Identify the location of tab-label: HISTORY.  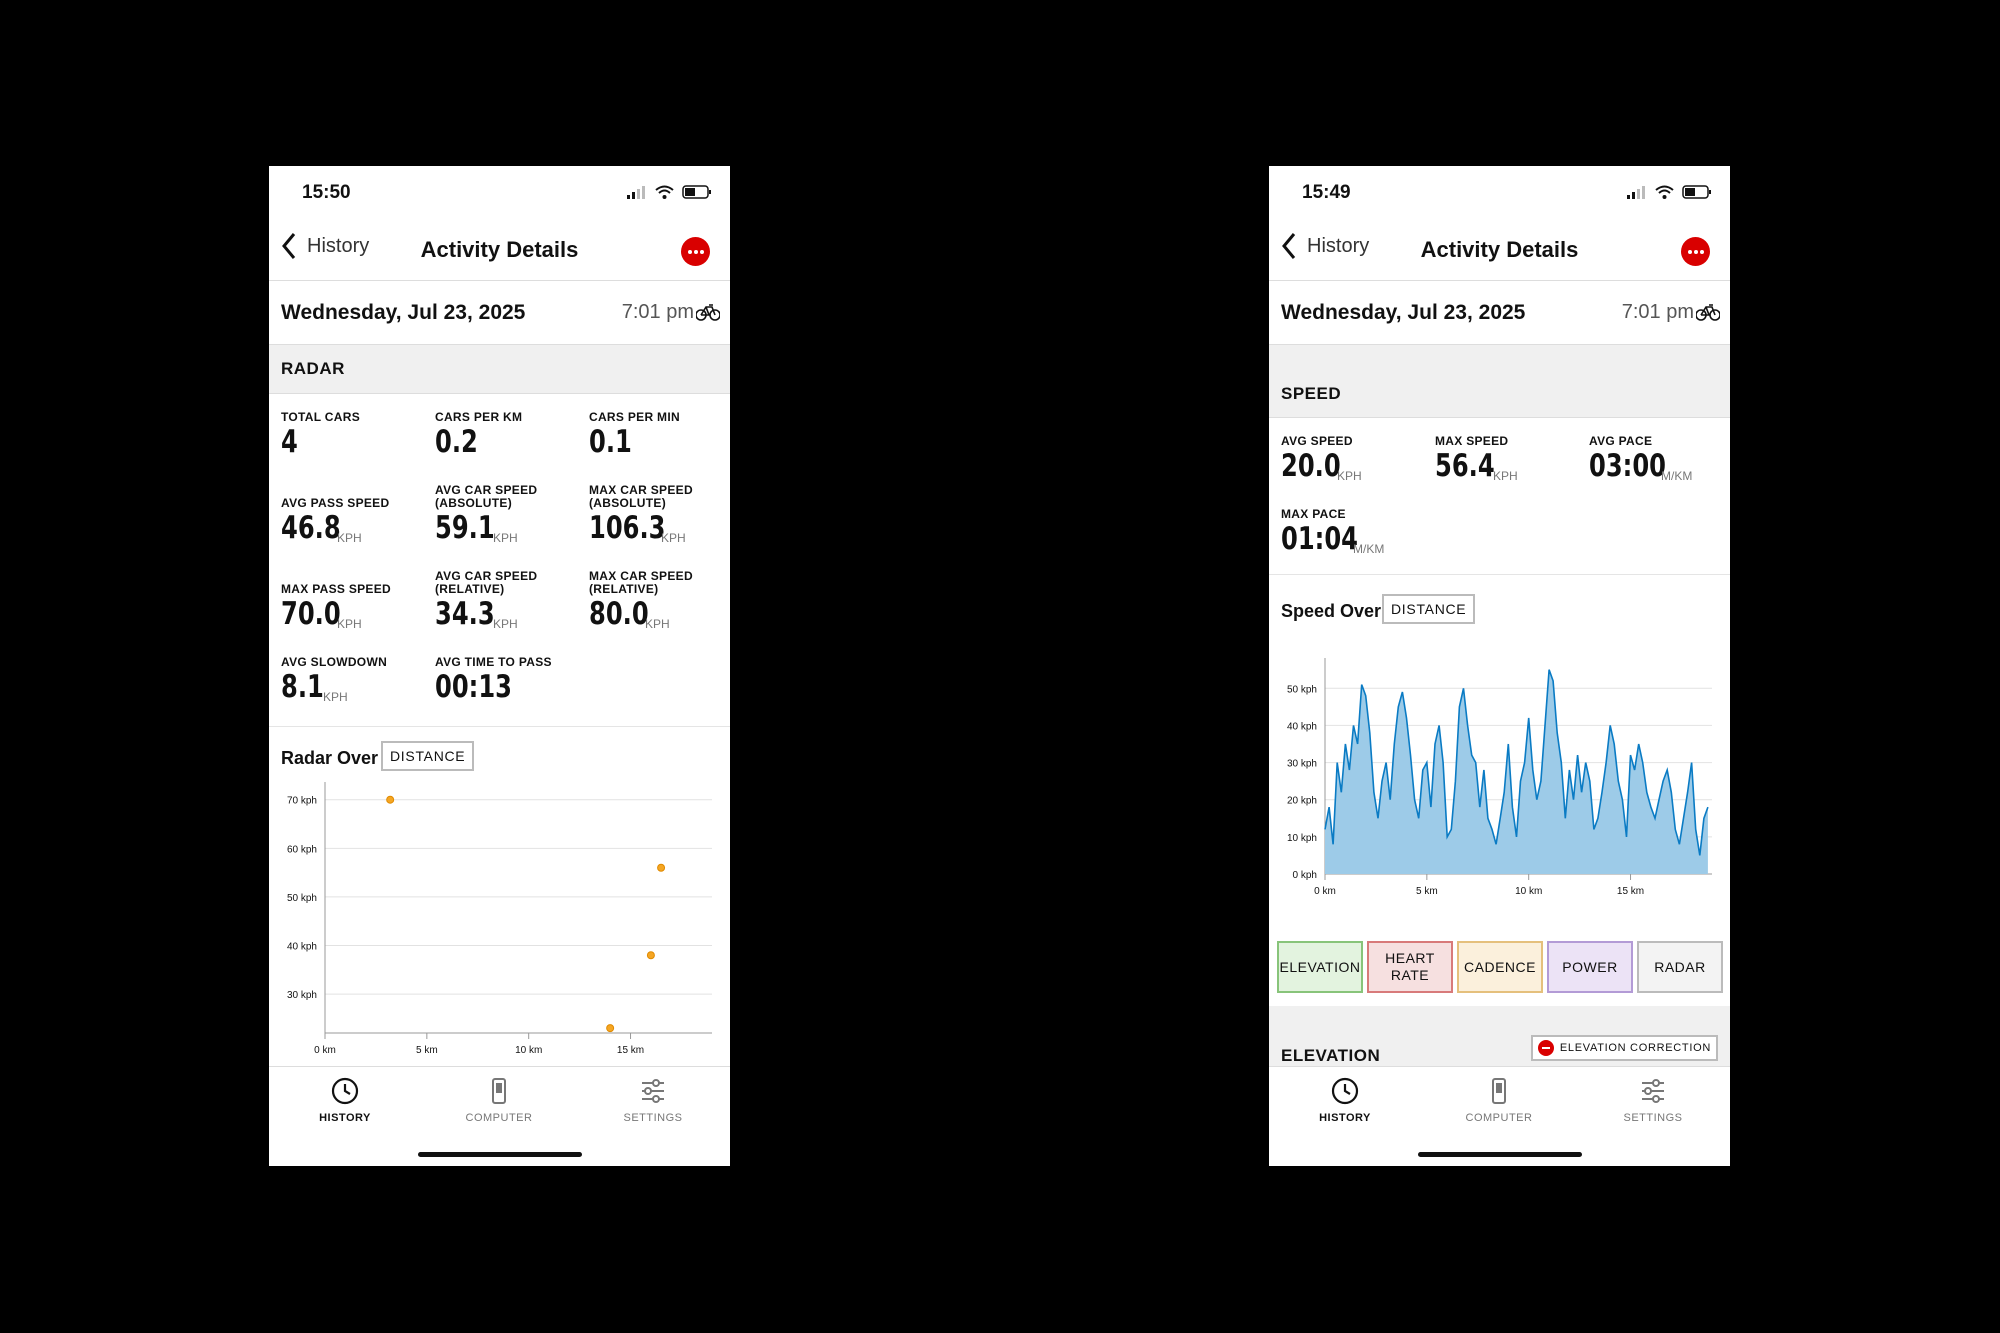
(1345, 1118).